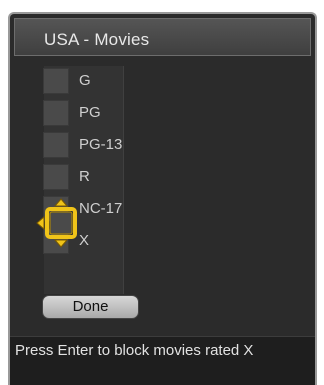  What do you see at coordinates (84, 176) in the screenshot?
I see `rating-label-r: R` at bounding box center [84, 176].